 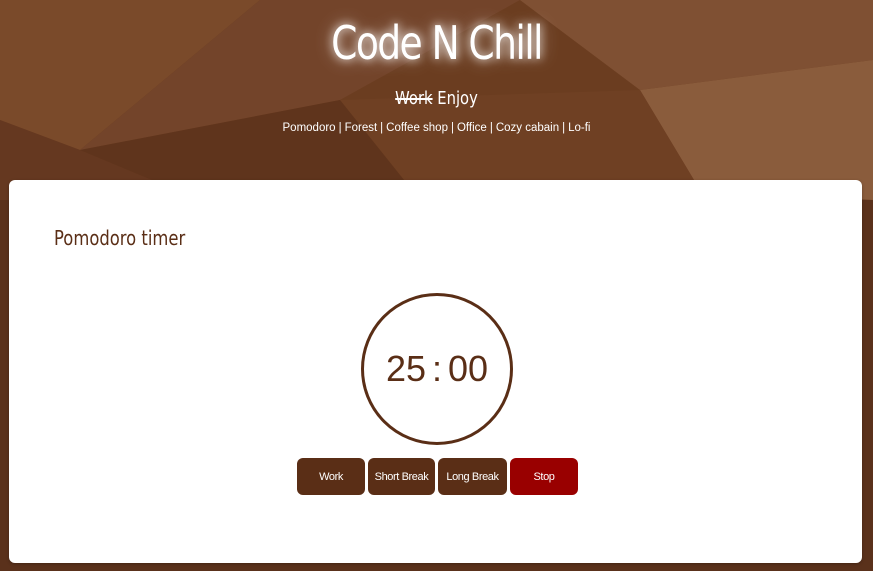 I want to click on nav-link-office: Office, so click(x=472, y=128).